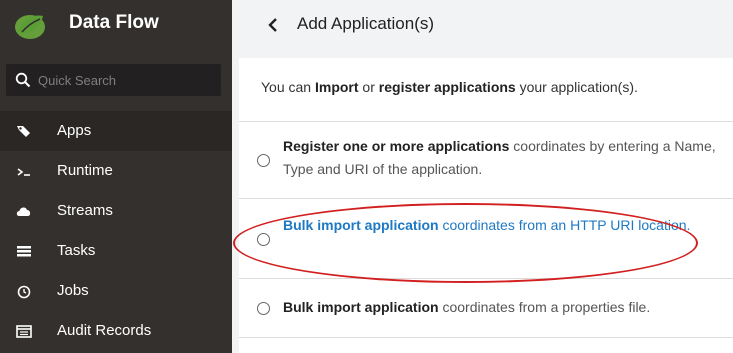 The height and width of the screenshot is (353, 733). Describe the element at coordinates (447, 87) in the screenshot. I see `intro-register: register applications` at that location.